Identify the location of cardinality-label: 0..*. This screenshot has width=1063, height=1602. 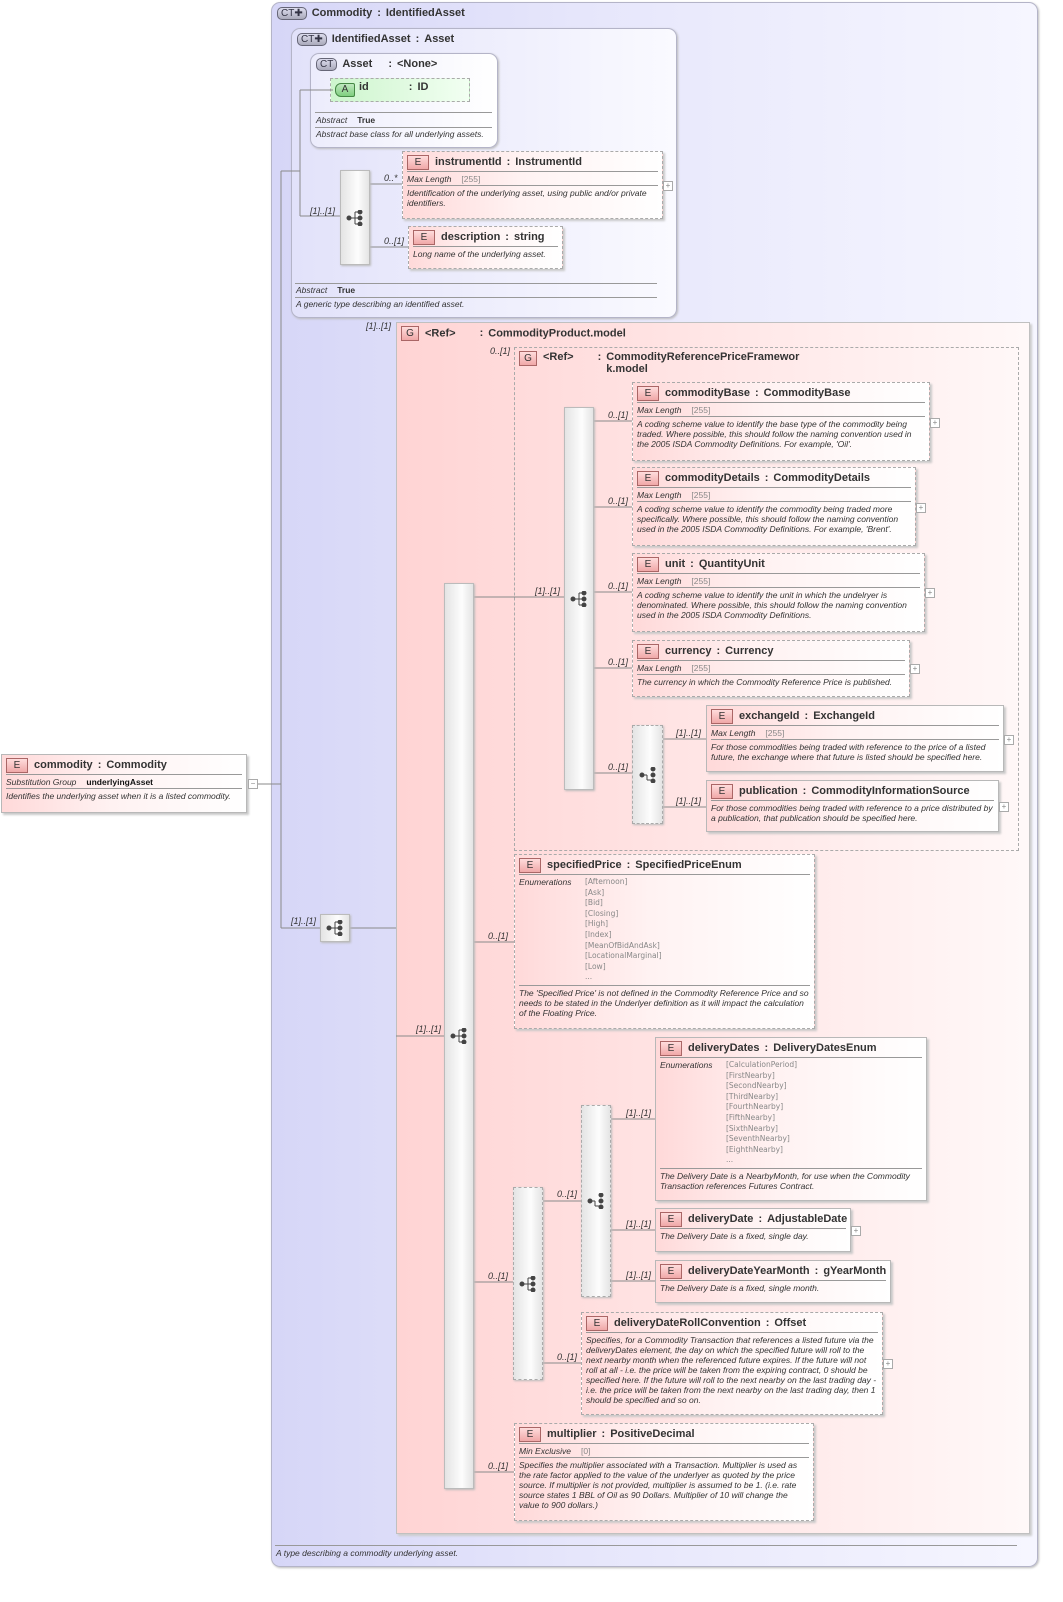
(391, 178).